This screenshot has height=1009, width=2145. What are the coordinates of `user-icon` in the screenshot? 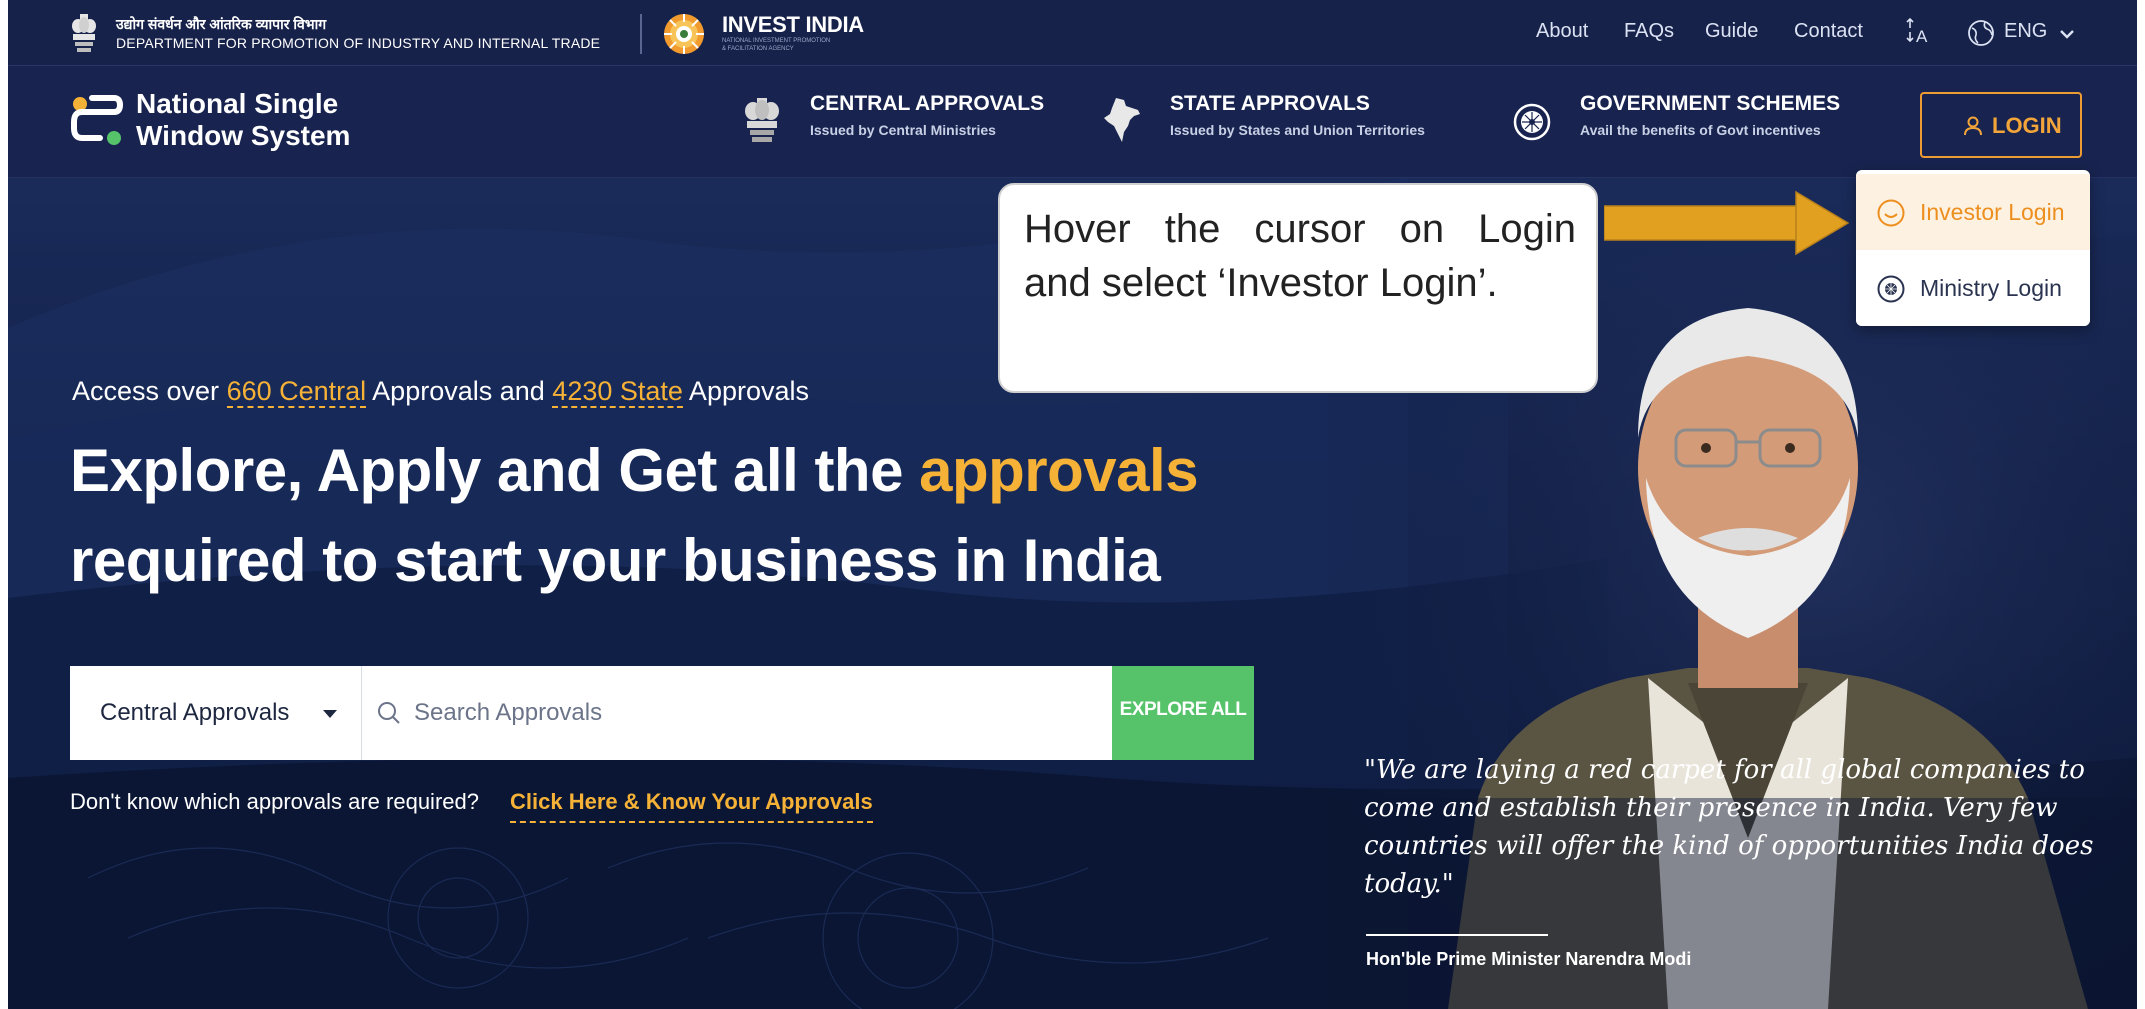 It's located at (1973, 126).